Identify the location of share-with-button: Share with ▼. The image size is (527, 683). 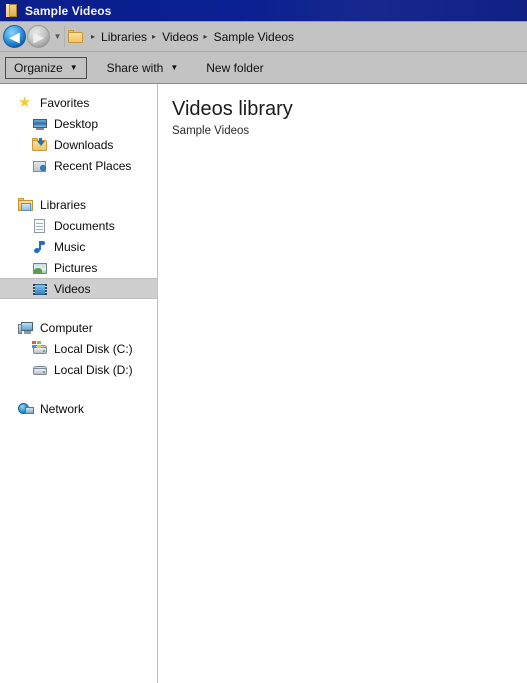
(143, 68).